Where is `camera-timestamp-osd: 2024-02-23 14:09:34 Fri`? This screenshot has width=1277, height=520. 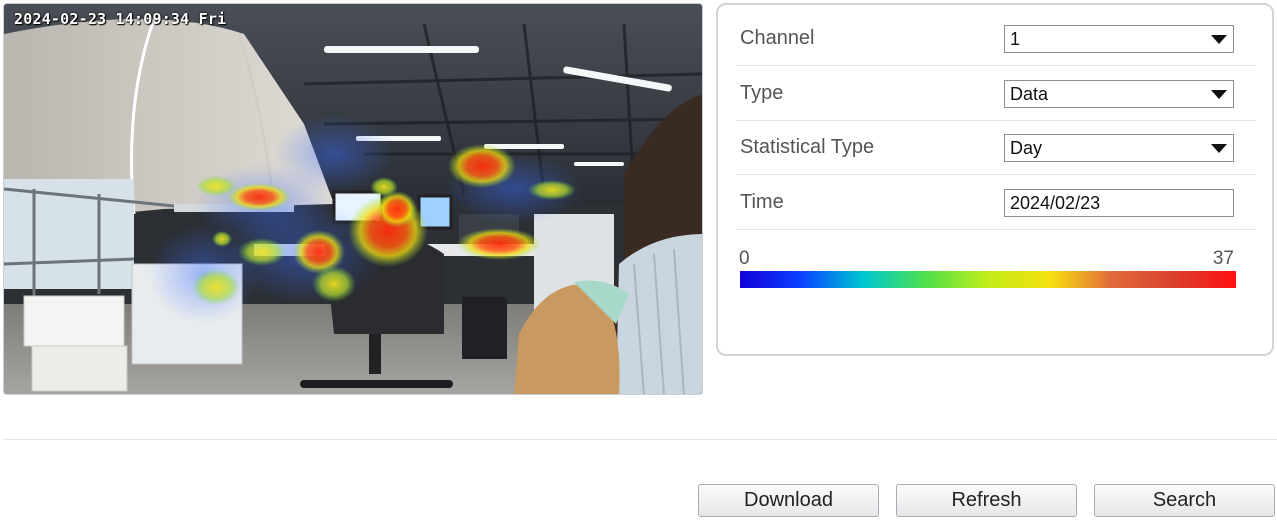 camera-timestamp-osd: 2024-02-23 14:09:34 Fri is located at coordinates (120, 19).